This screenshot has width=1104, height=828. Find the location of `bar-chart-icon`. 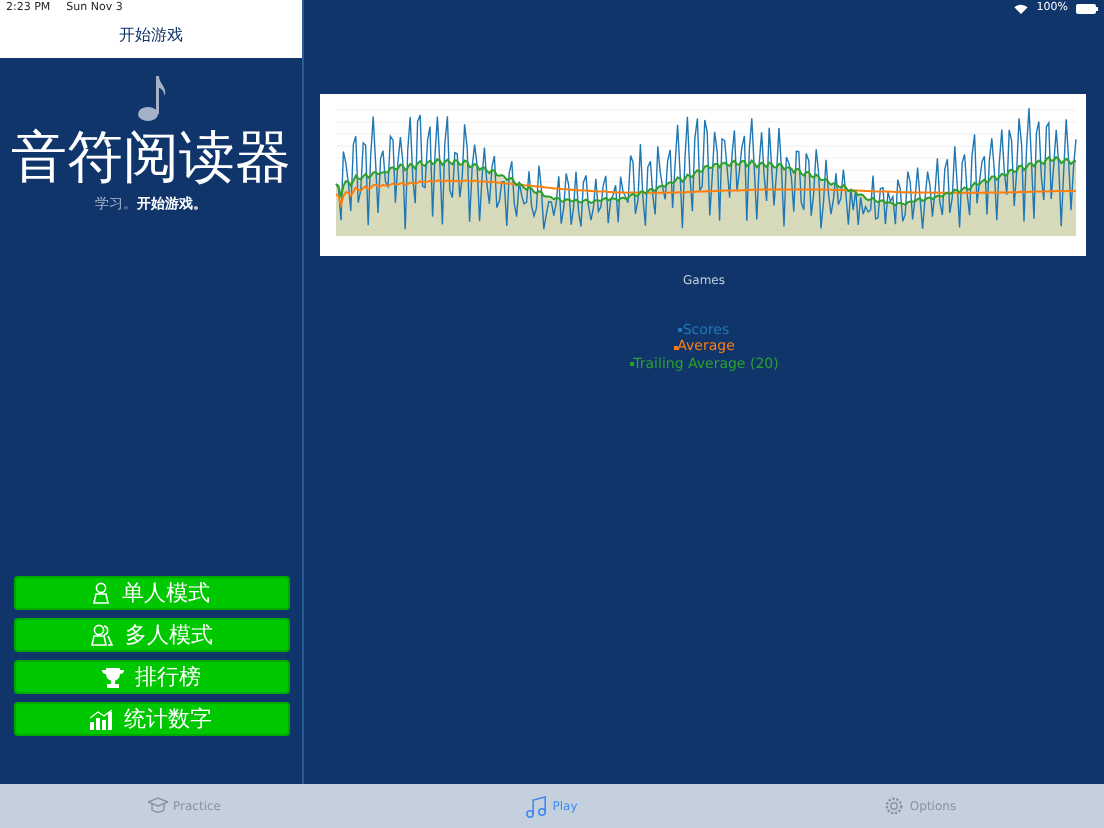

bar-chart-icon is located at coordinates (101, 719).